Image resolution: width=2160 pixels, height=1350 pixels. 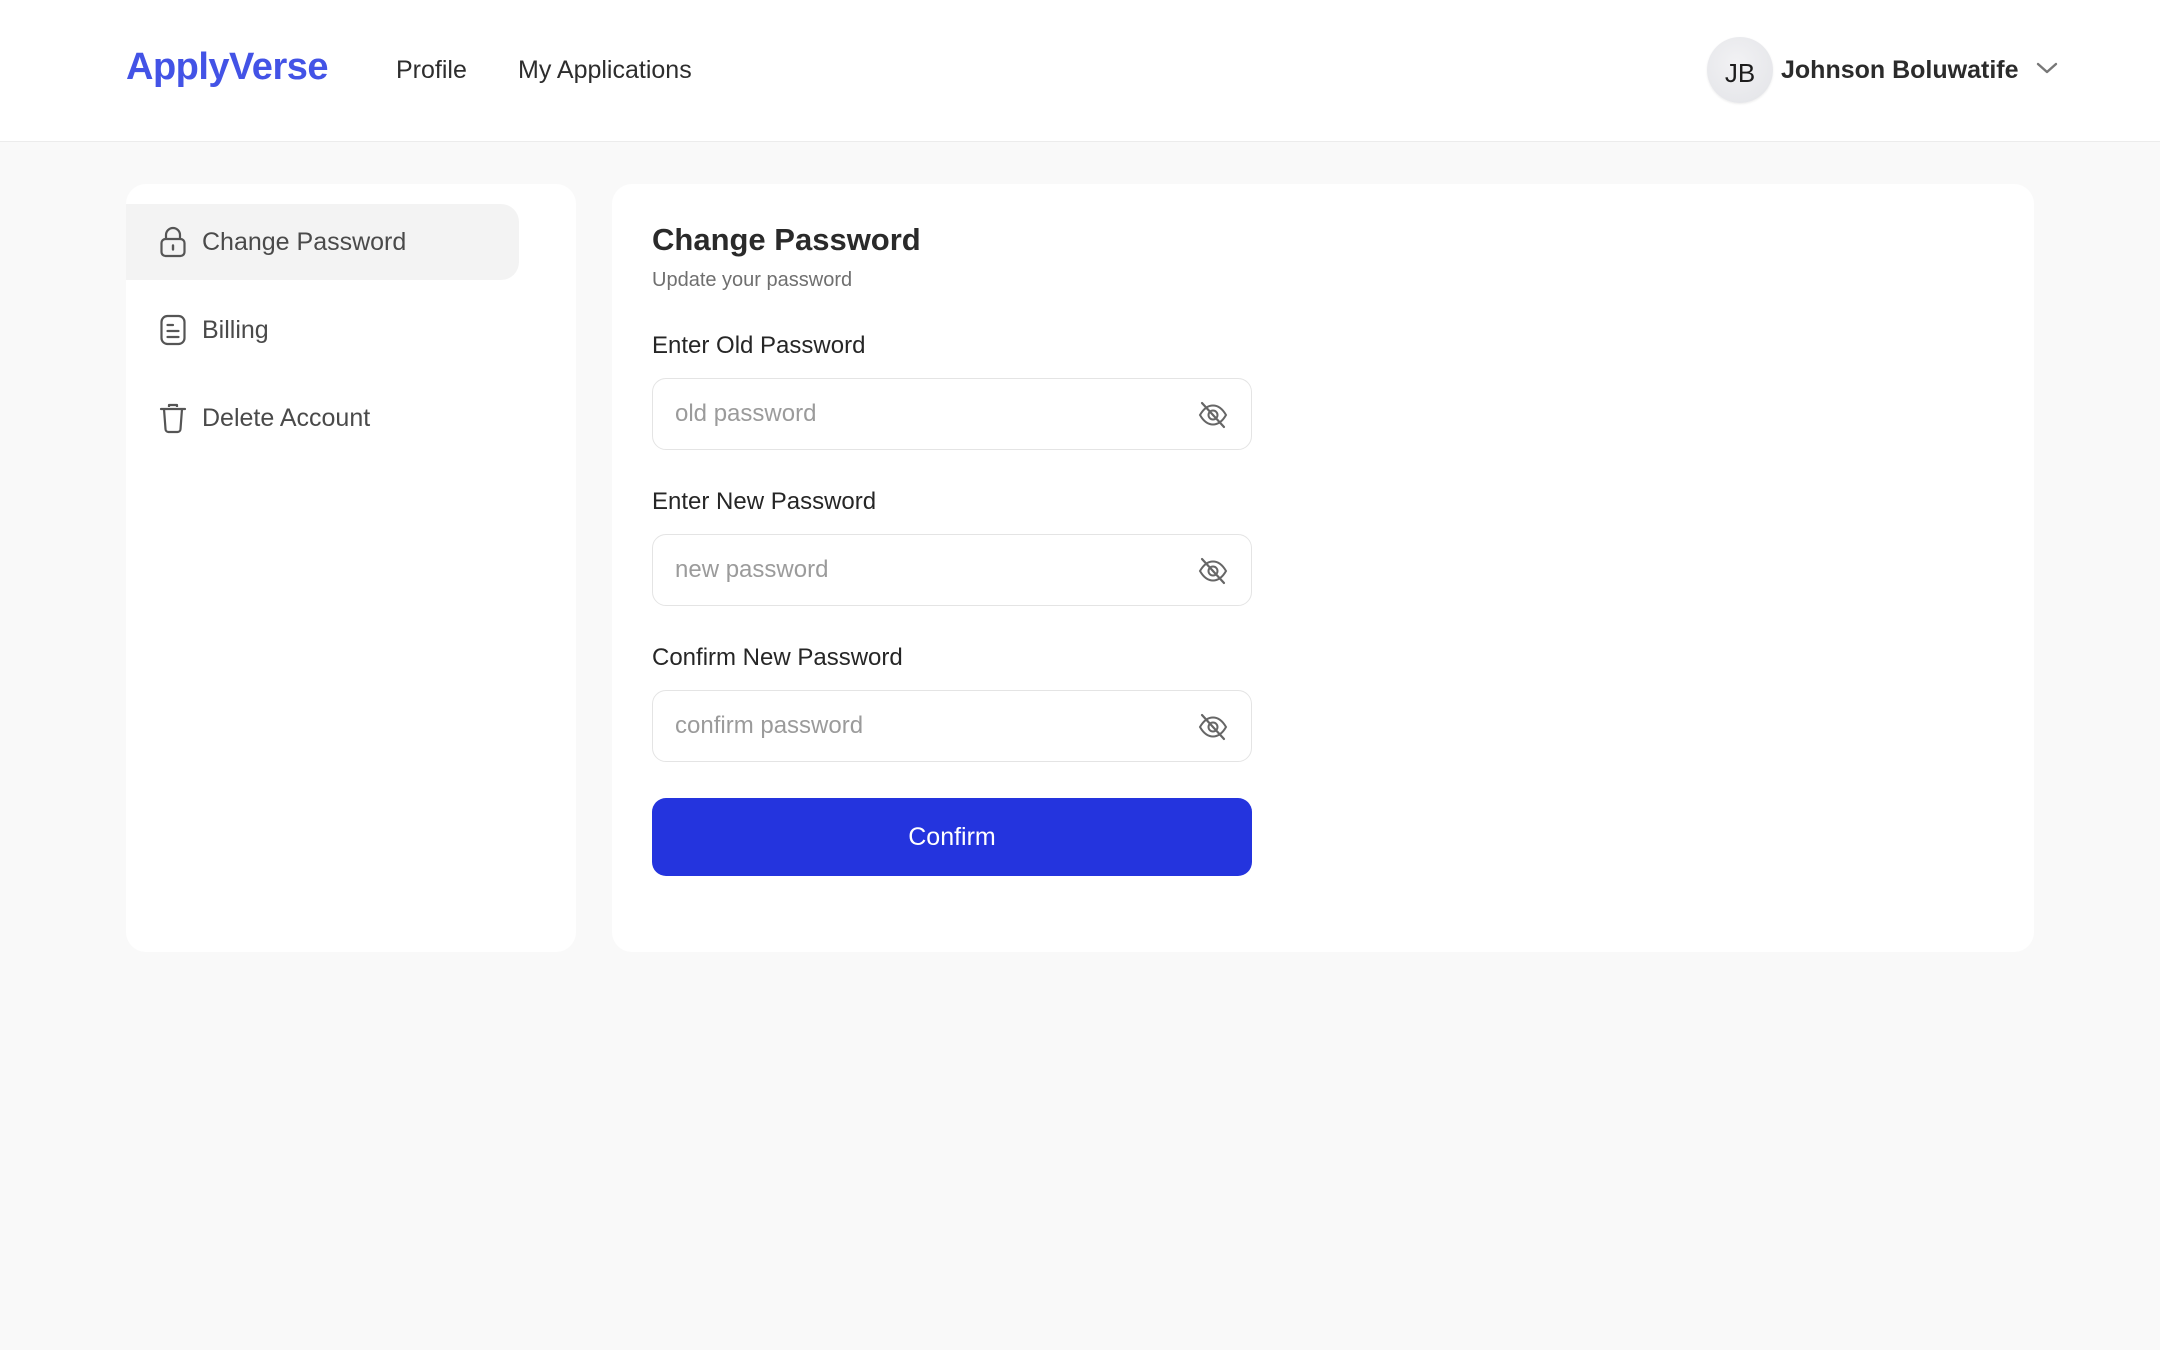 I want to click on new-password-label: Enter New Password, so click(x=764, y=501).